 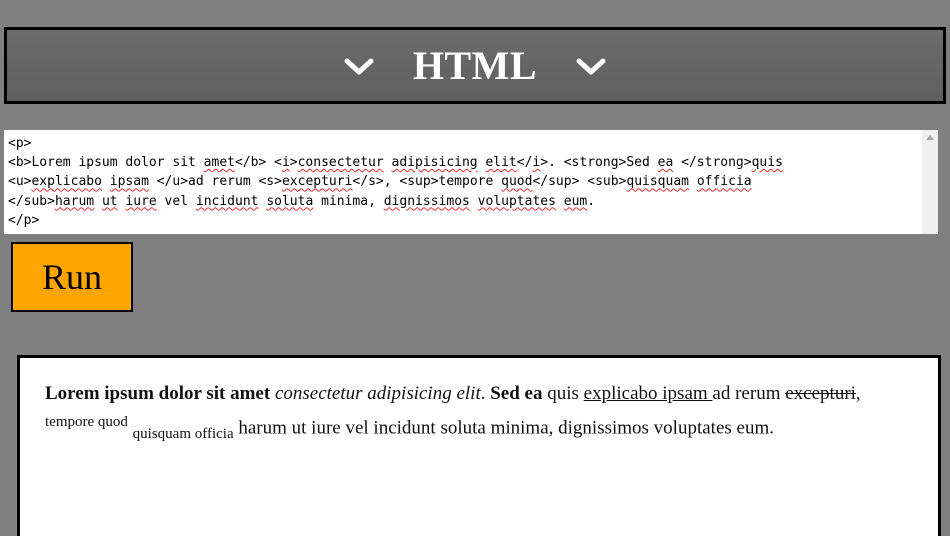 What do you see at coordinates (20, 182) in the screenshot?
I see `code-token: <u>` at bounding box center [20, 182].